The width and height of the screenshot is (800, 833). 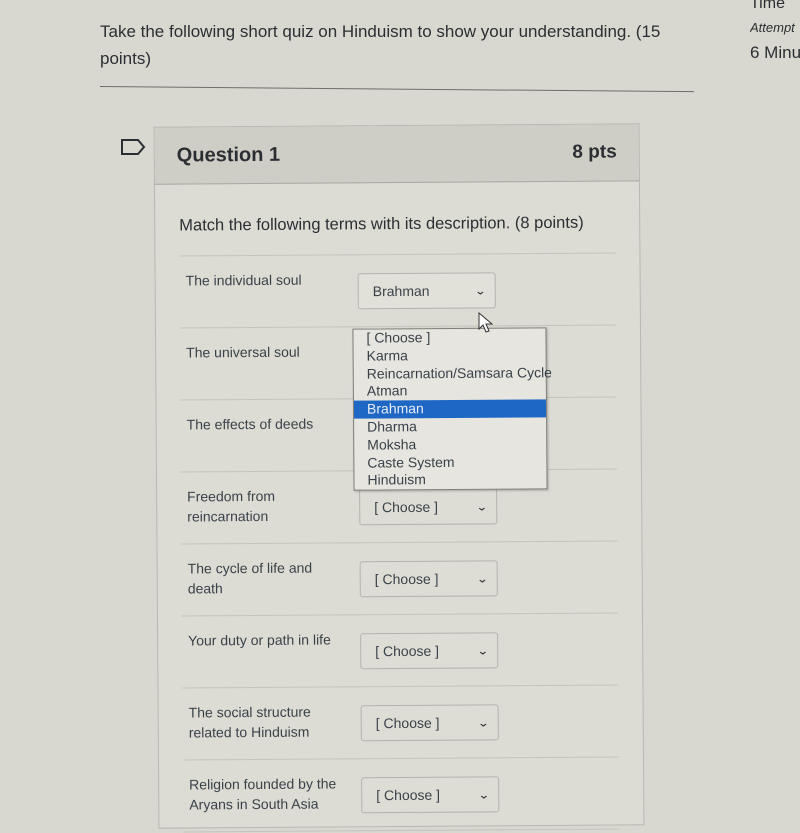 I want to click on match-term: The individual soul, so click(x=243, y=280).